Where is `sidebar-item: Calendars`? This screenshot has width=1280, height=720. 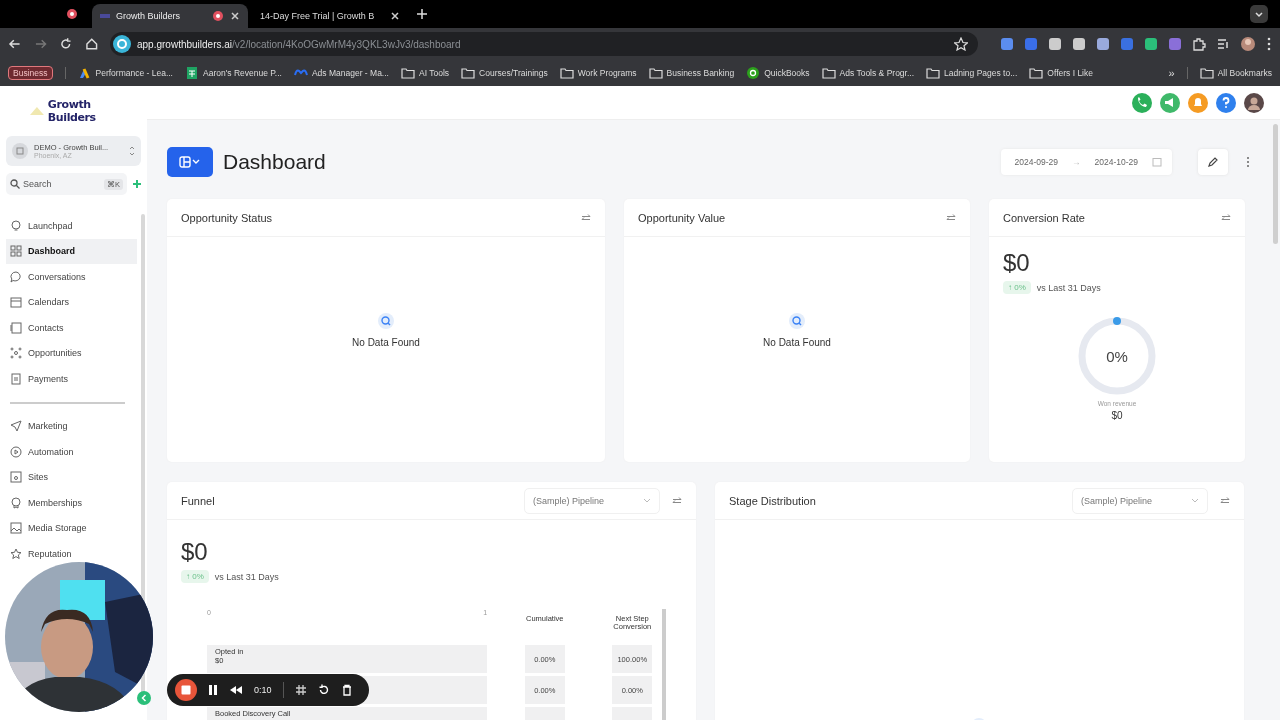
sidebar-item: Calendars is located at coordinates (71, 302).